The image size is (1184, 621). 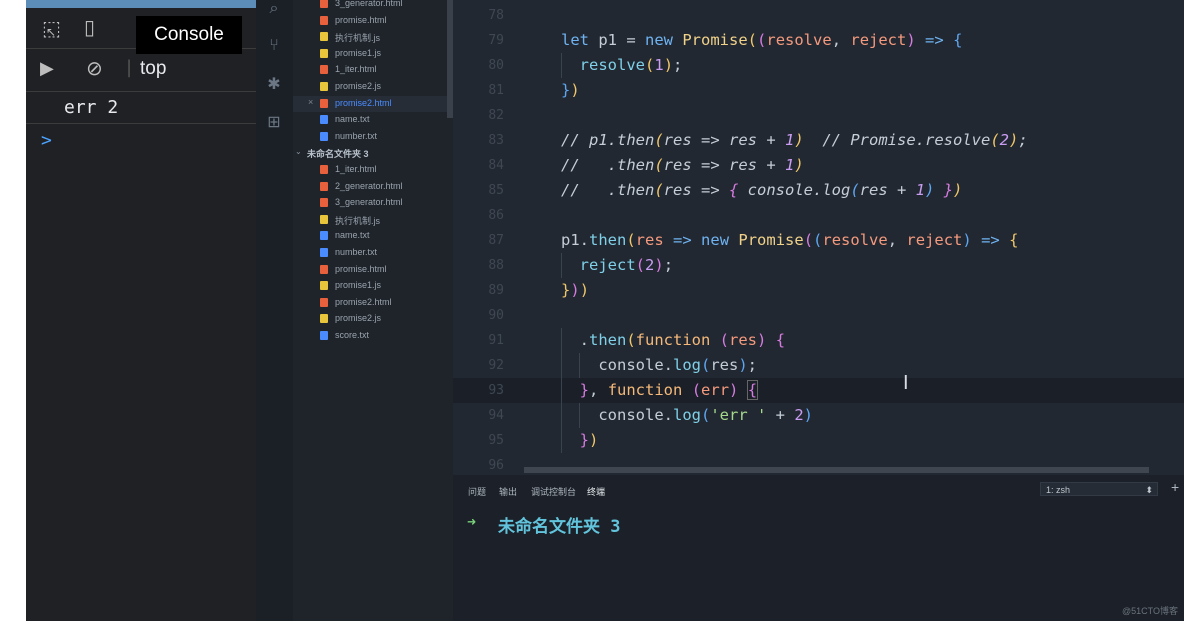 What do you see at coordinates (1175, 487) in the screenshot?
I see `new-terminal-button: +` at bounding box center [1175, 487].